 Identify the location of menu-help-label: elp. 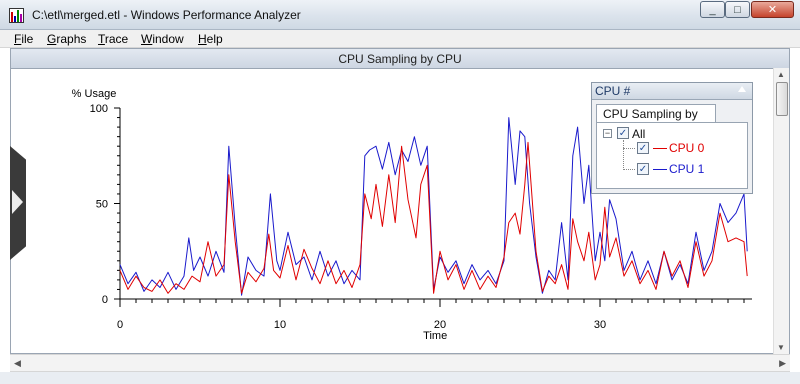
(214, 39).